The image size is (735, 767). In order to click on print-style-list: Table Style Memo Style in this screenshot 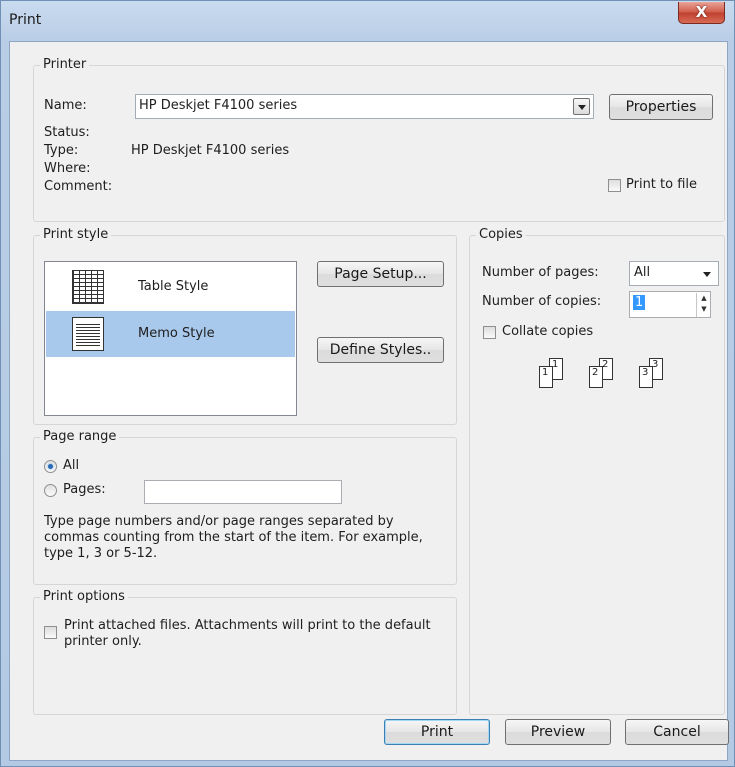, I will do `click(170, 338)`.